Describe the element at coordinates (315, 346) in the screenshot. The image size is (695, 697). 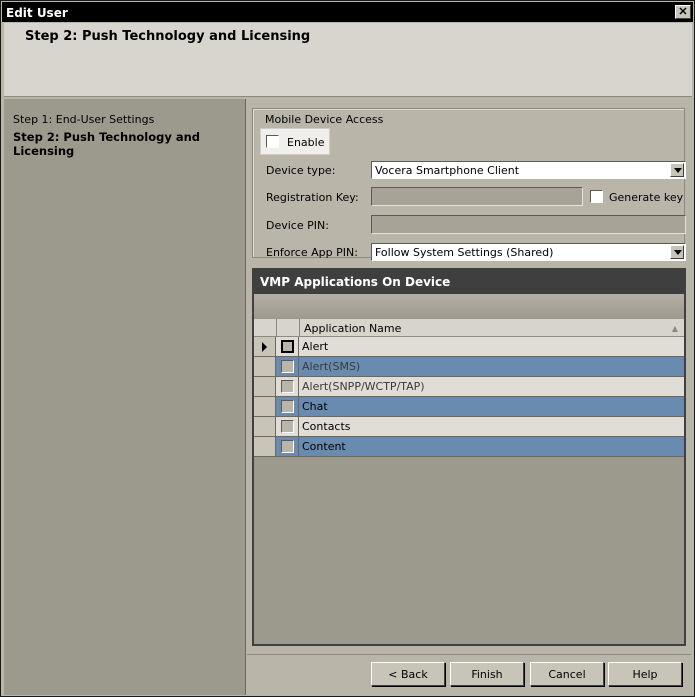
I see `application-name: Alert` at that location.